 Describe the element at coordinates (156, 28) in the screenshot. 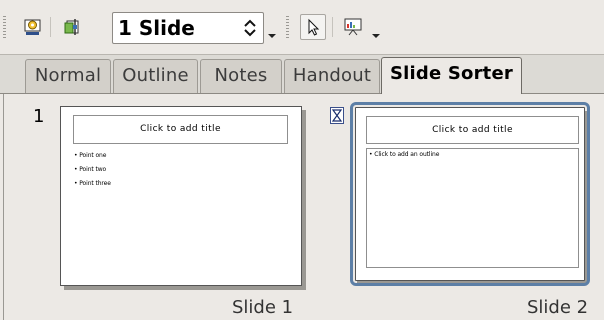

I see `slides-per-row-value: 1 Slide` at that location.